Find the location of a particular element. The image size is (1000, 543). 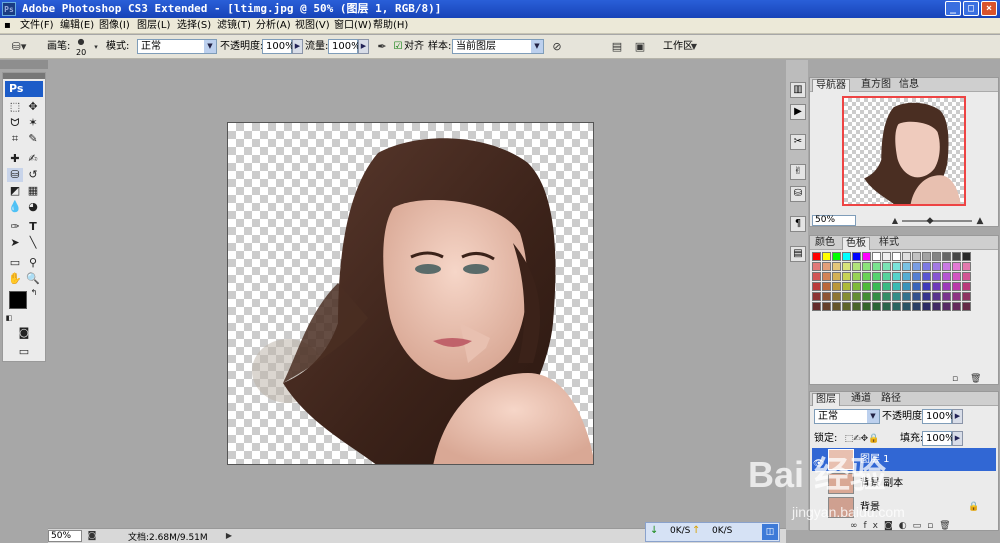

lasso-tool-icon: ᗢ is located at coordinates (15, 123).